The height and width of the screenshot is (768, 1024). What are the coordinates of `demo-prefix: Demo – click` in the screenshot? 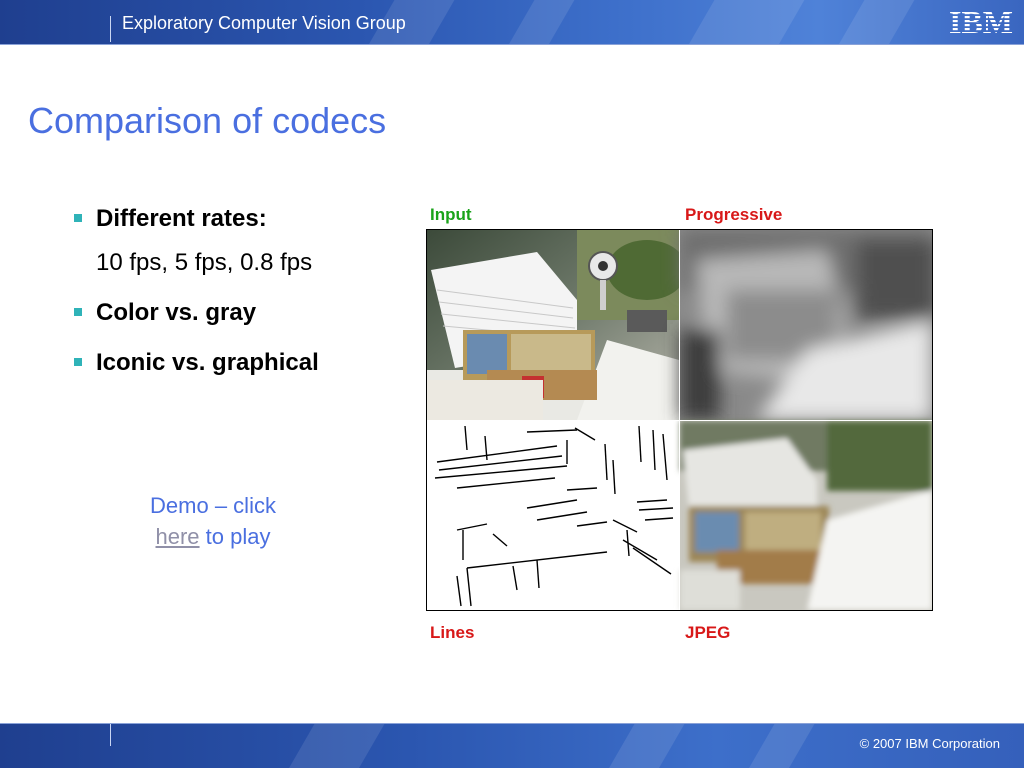 It's located at (213, 505).